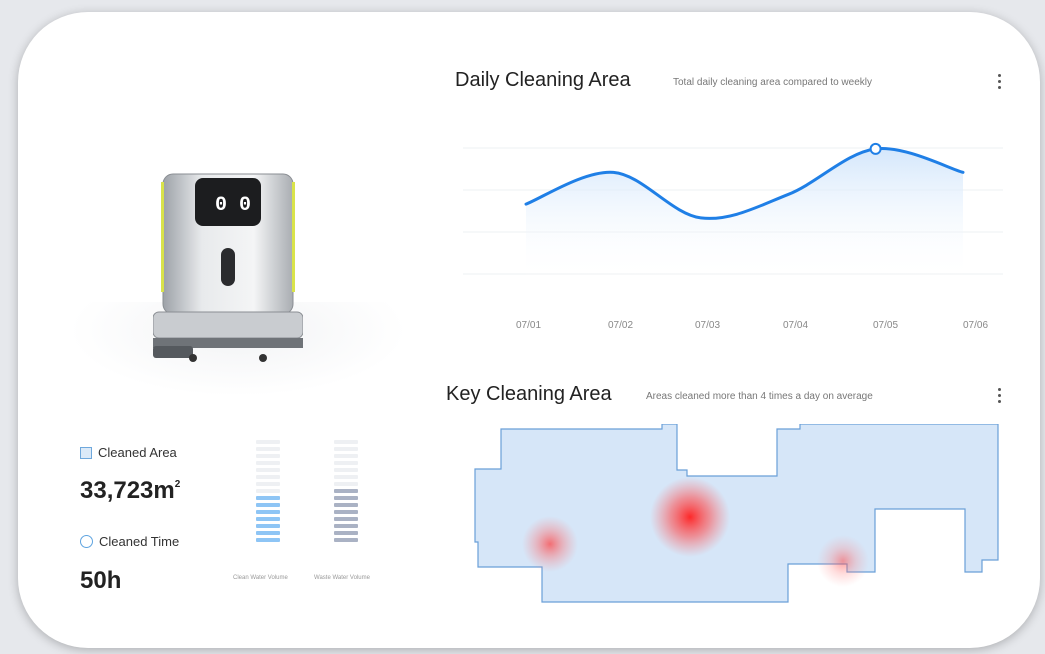  What do you see at coordinates (976, 325) in the screenshot?
I see `x-tick-label: 07/06` at bounding box center [976, 325].